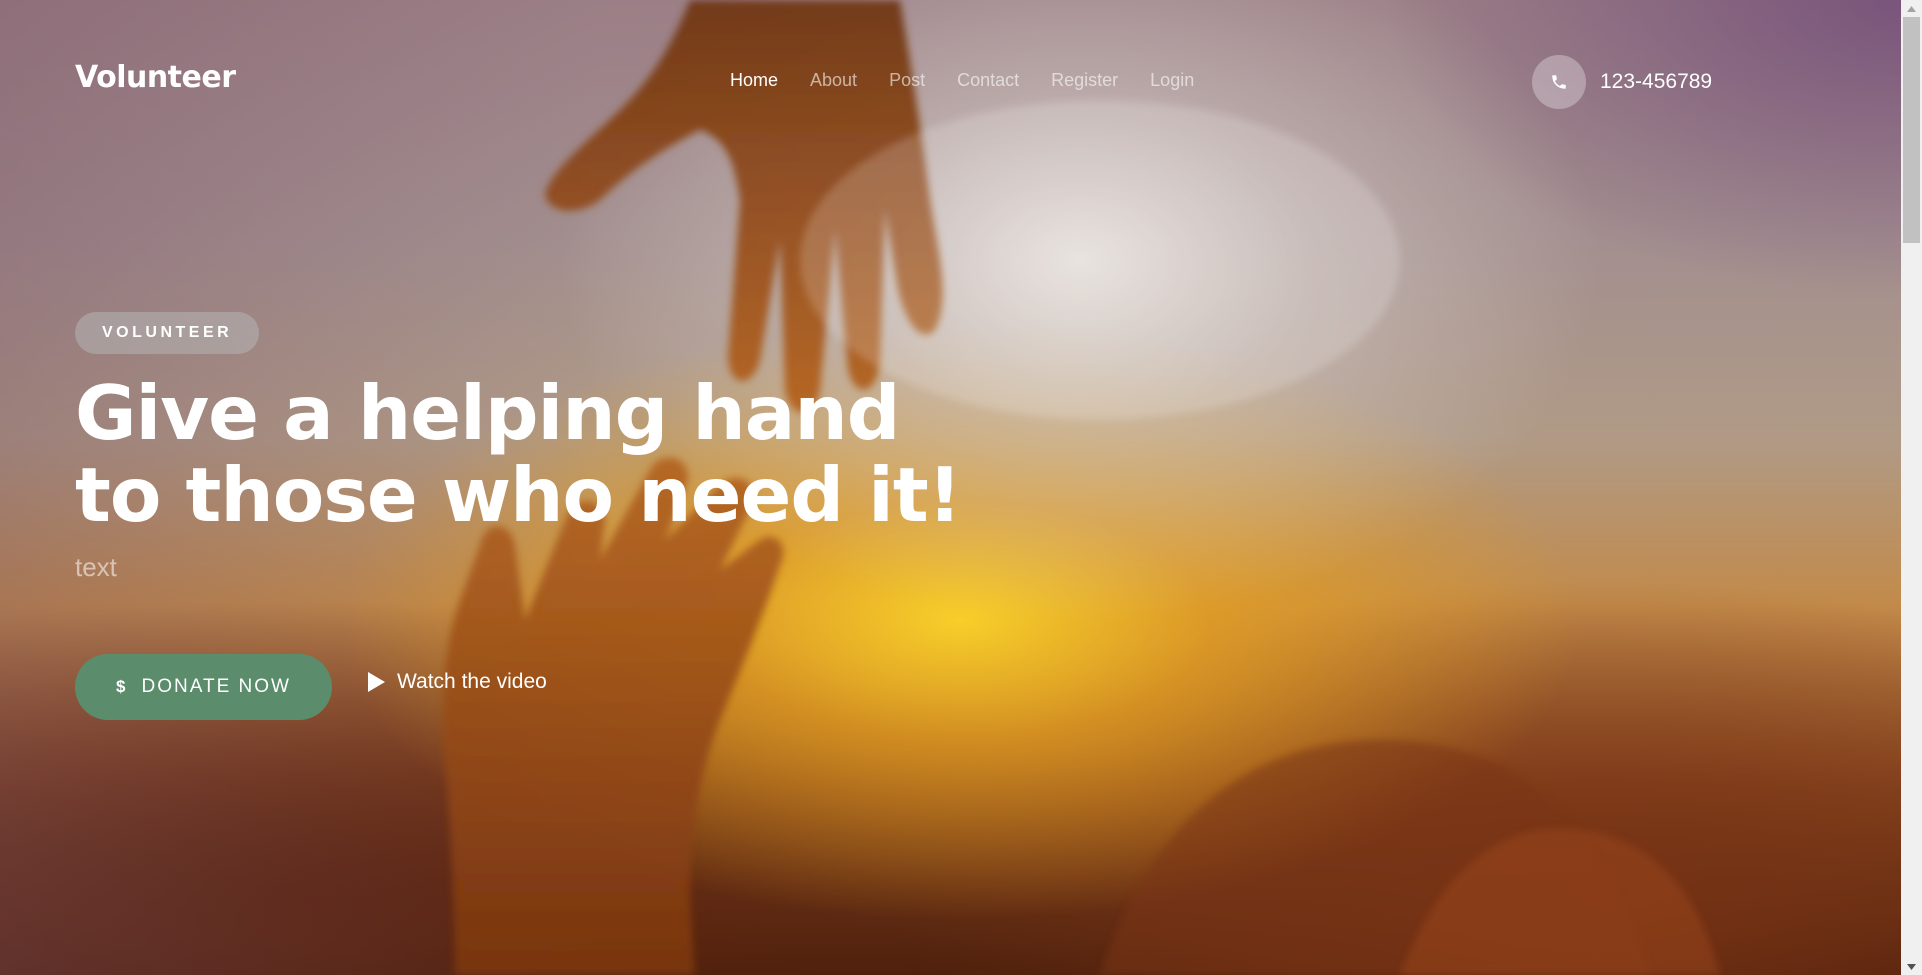  I want to click on nav-item-about: About, so click(833, 80).